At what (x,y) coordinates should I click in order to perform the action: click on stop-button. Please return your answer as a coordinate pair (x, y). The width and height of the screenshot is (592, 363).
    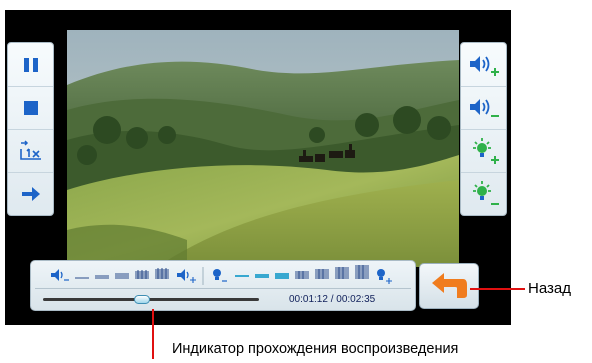
    Looking at the image, I should click on (30, 107).